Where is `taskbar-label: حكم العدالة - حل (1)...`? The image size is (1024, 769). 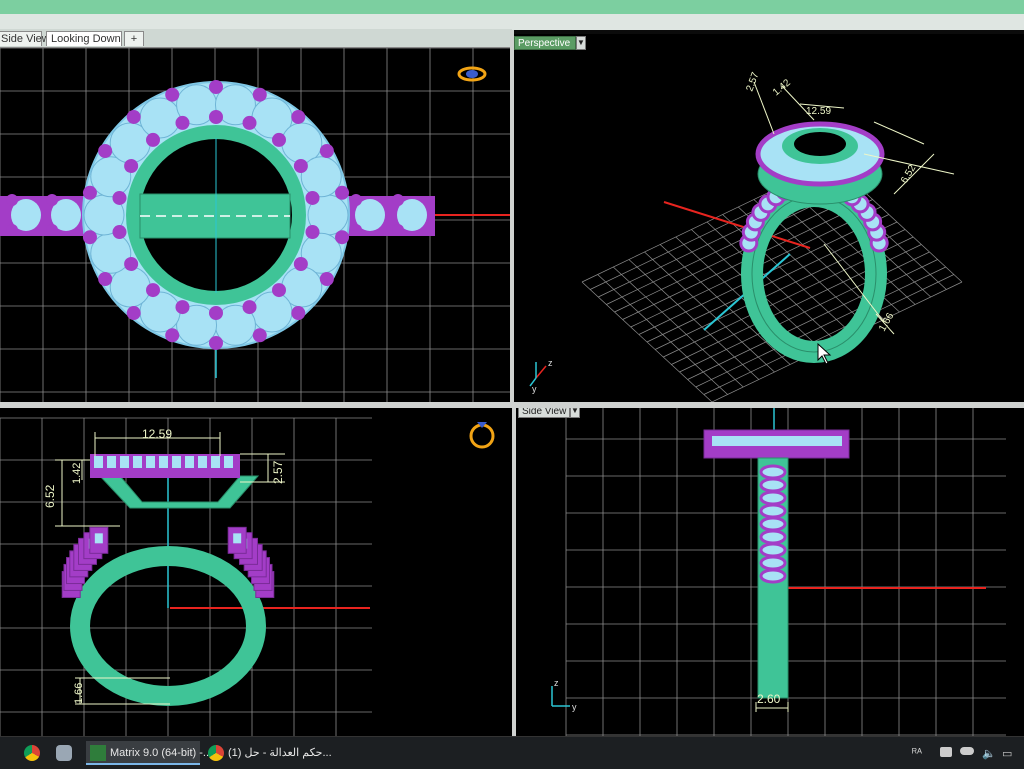
taskbar-label: حكم العدالة - حل (1)... is located at coordinates (280, 753).